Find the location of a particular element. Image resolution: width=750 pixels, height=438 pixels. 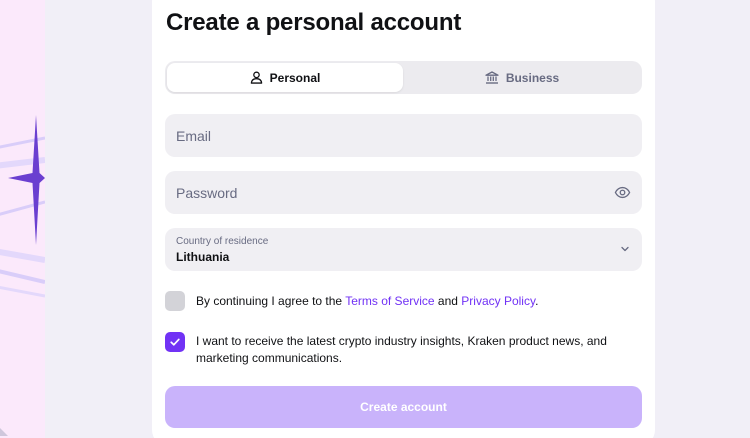

tab-personal-label: Personal is located at coordinates (295, 77).